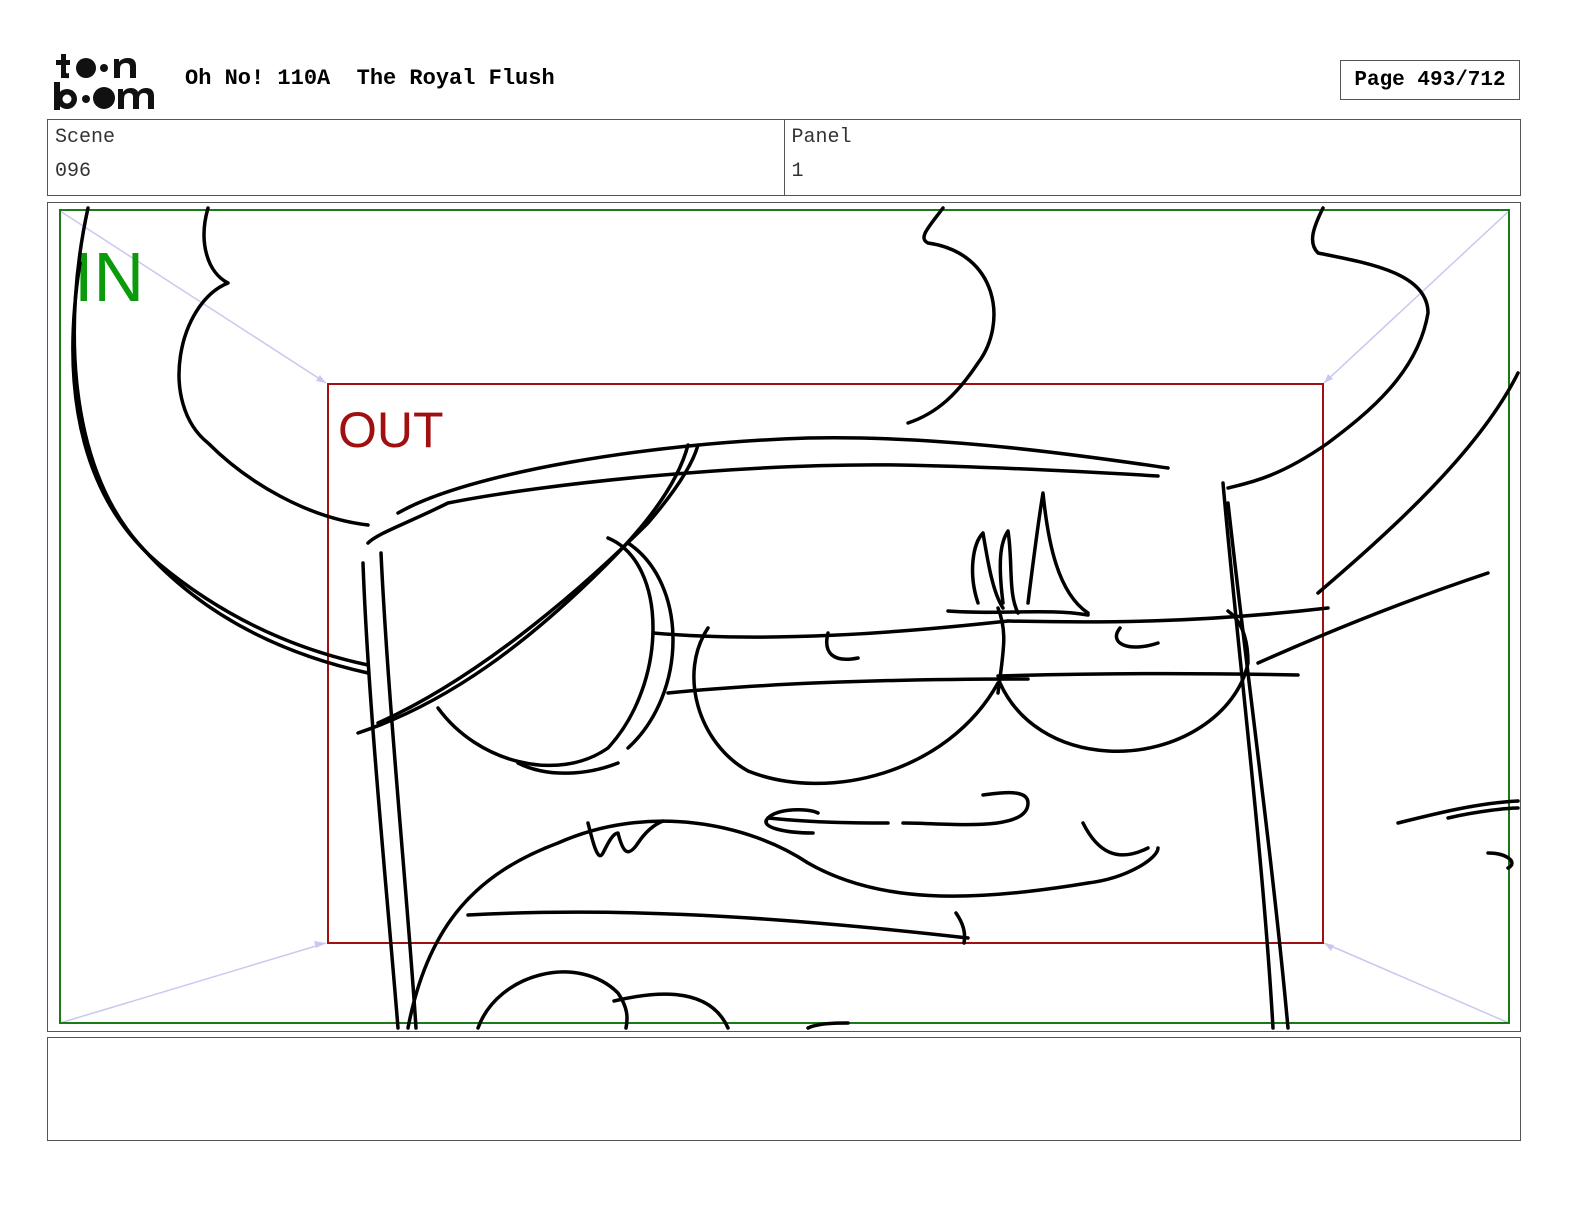 This screenshot has width=1584, height=1224. What do you see at coordinates (391, 430) in the screenshot?
I see `out-label: OUT` at bounding box center [391, 430].